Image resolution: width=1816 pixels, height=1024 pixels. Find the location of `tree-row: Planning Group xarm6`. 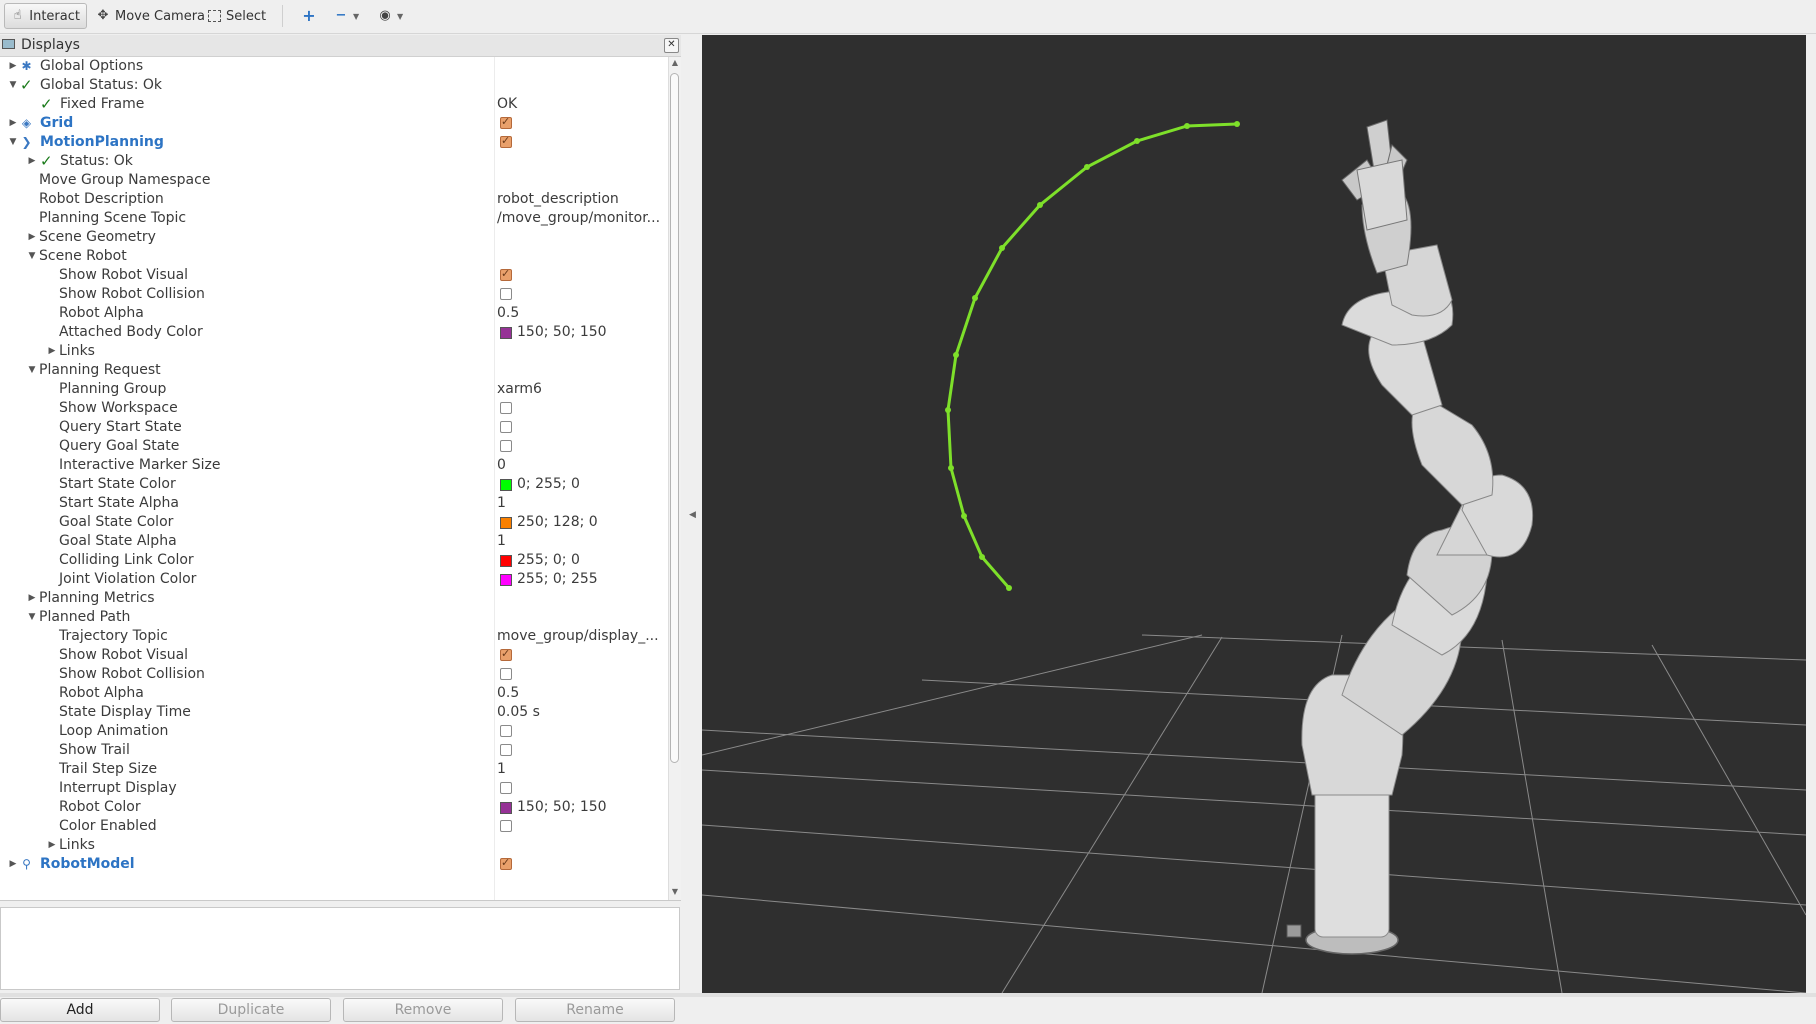

tree-row: Planning Group xarm6 is located at coordinates (334, 389).